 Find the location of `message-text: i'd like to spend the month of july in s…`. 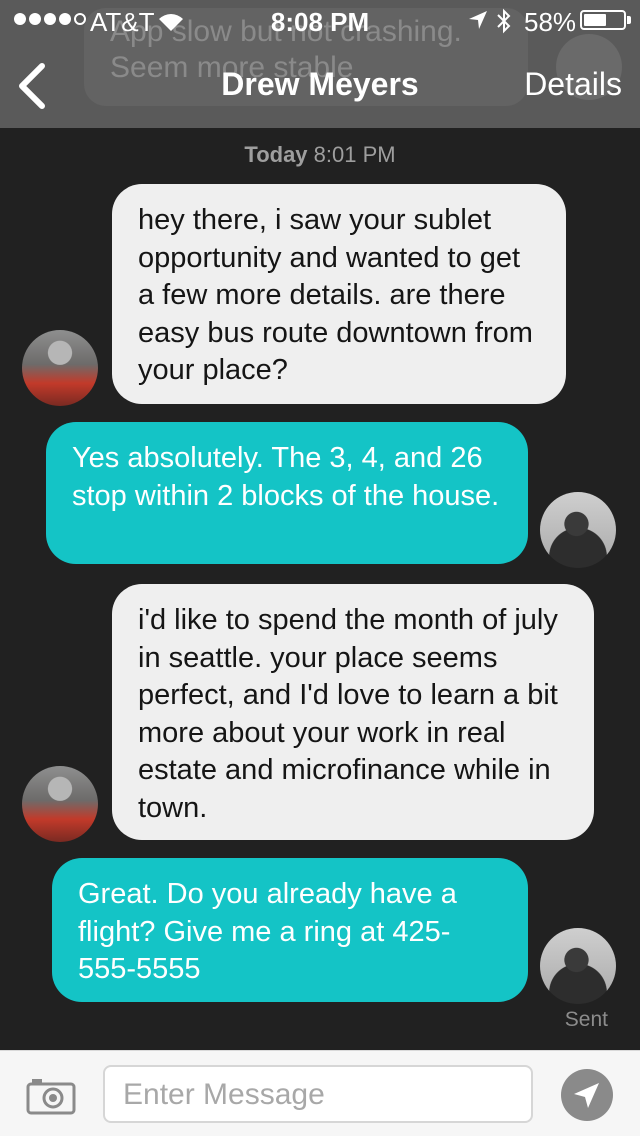

message-text: i'd like to spend the month of july in s… is located at coordinates (348, 714).